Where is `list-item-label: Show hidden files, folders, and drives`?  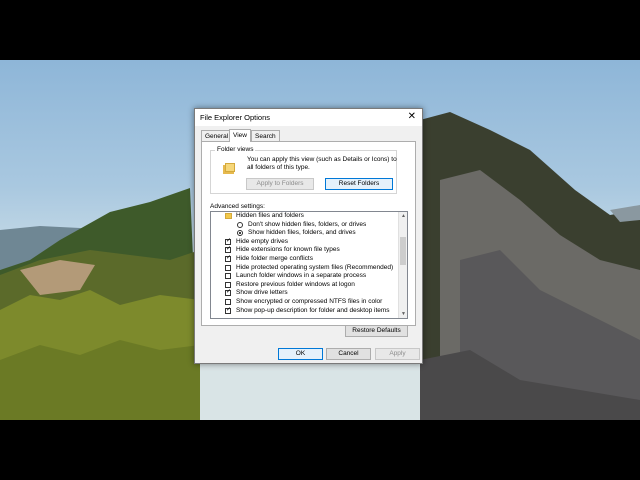 list-item-label: Show hidden files, folders, and drives is located at coordinates (302, 233).